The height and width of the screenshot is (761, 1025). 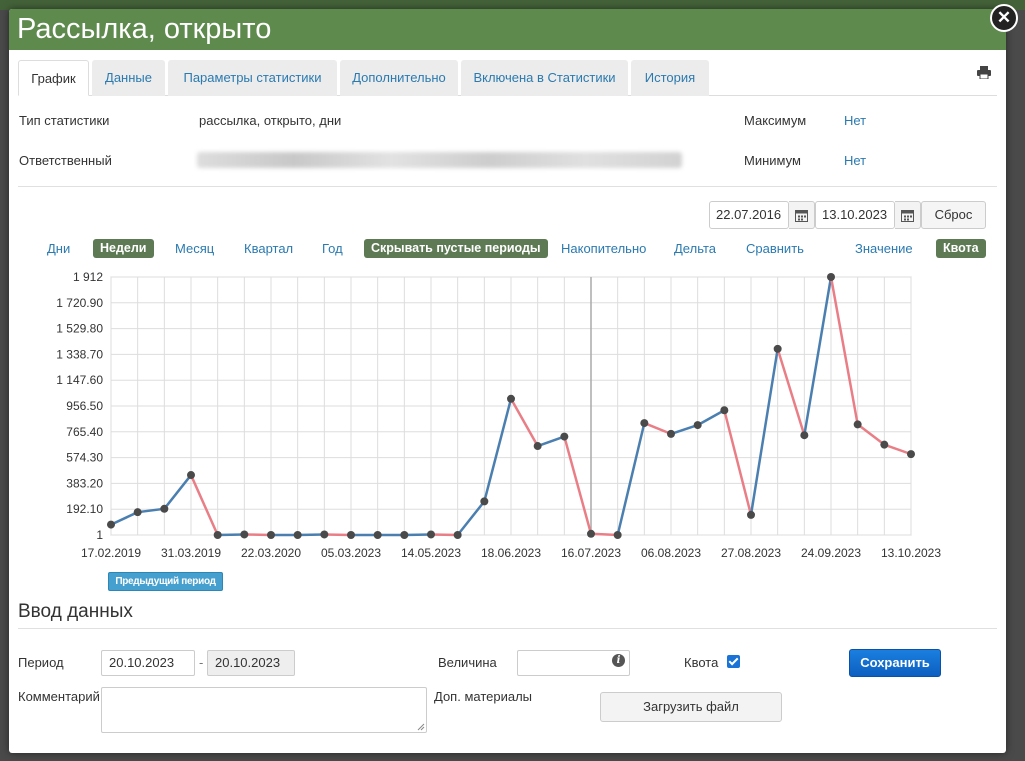 What do you see at coordinates (884, 248) in the screenshot?
I see `option-value: Значение` at bounding box center [884, 248].